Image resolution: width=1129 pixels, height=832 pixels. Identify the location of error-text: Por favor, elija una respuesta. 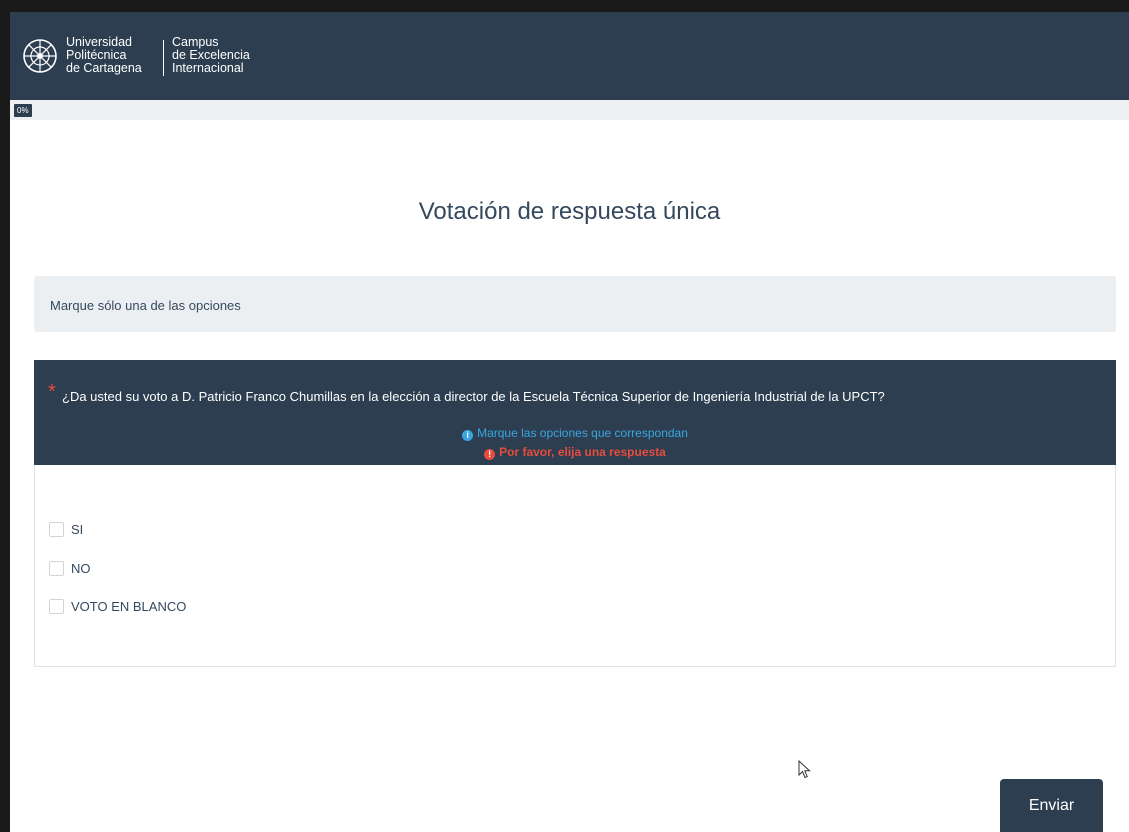
(582, 452).